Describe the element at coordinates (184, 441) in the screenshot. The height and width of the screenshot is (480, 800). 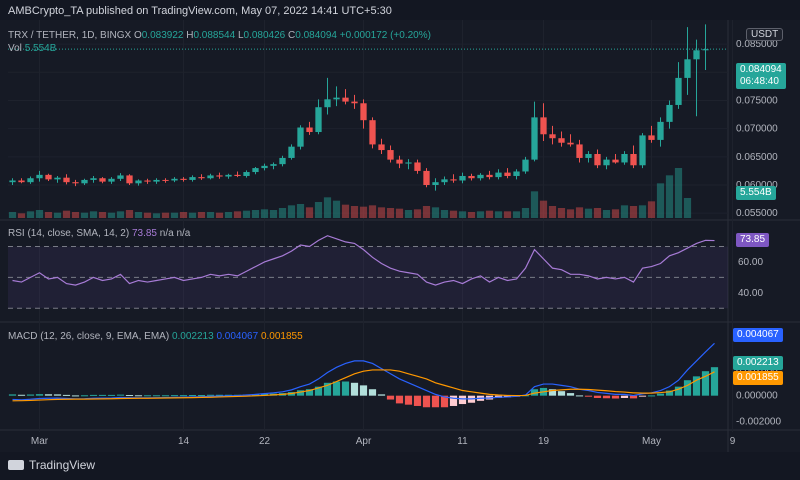
I see `x-tick-label: 14` at that location.